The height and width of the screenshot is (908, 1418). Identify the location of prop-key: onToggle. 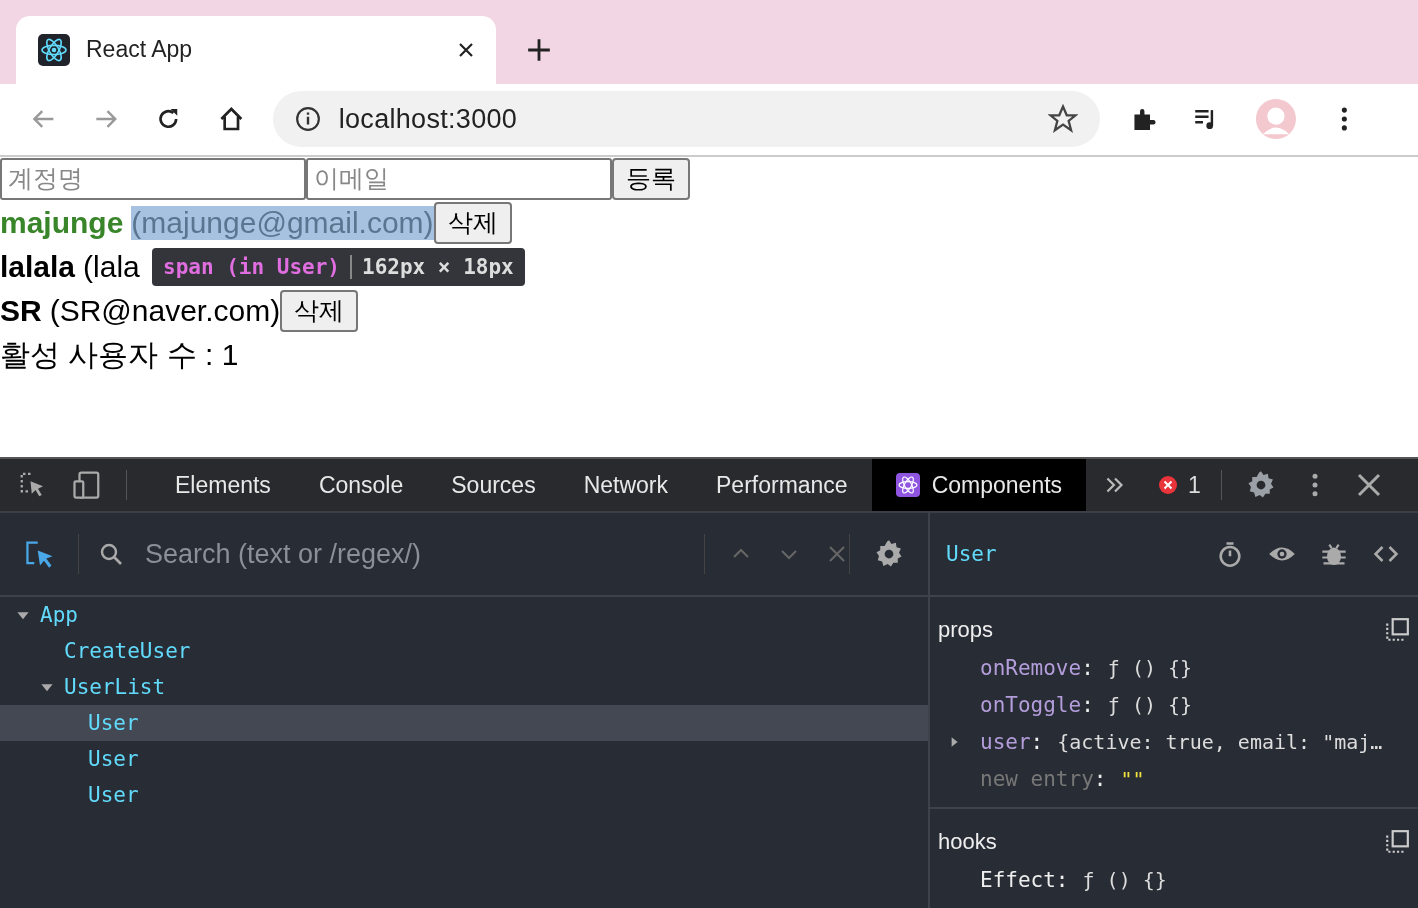
(1031, 704).